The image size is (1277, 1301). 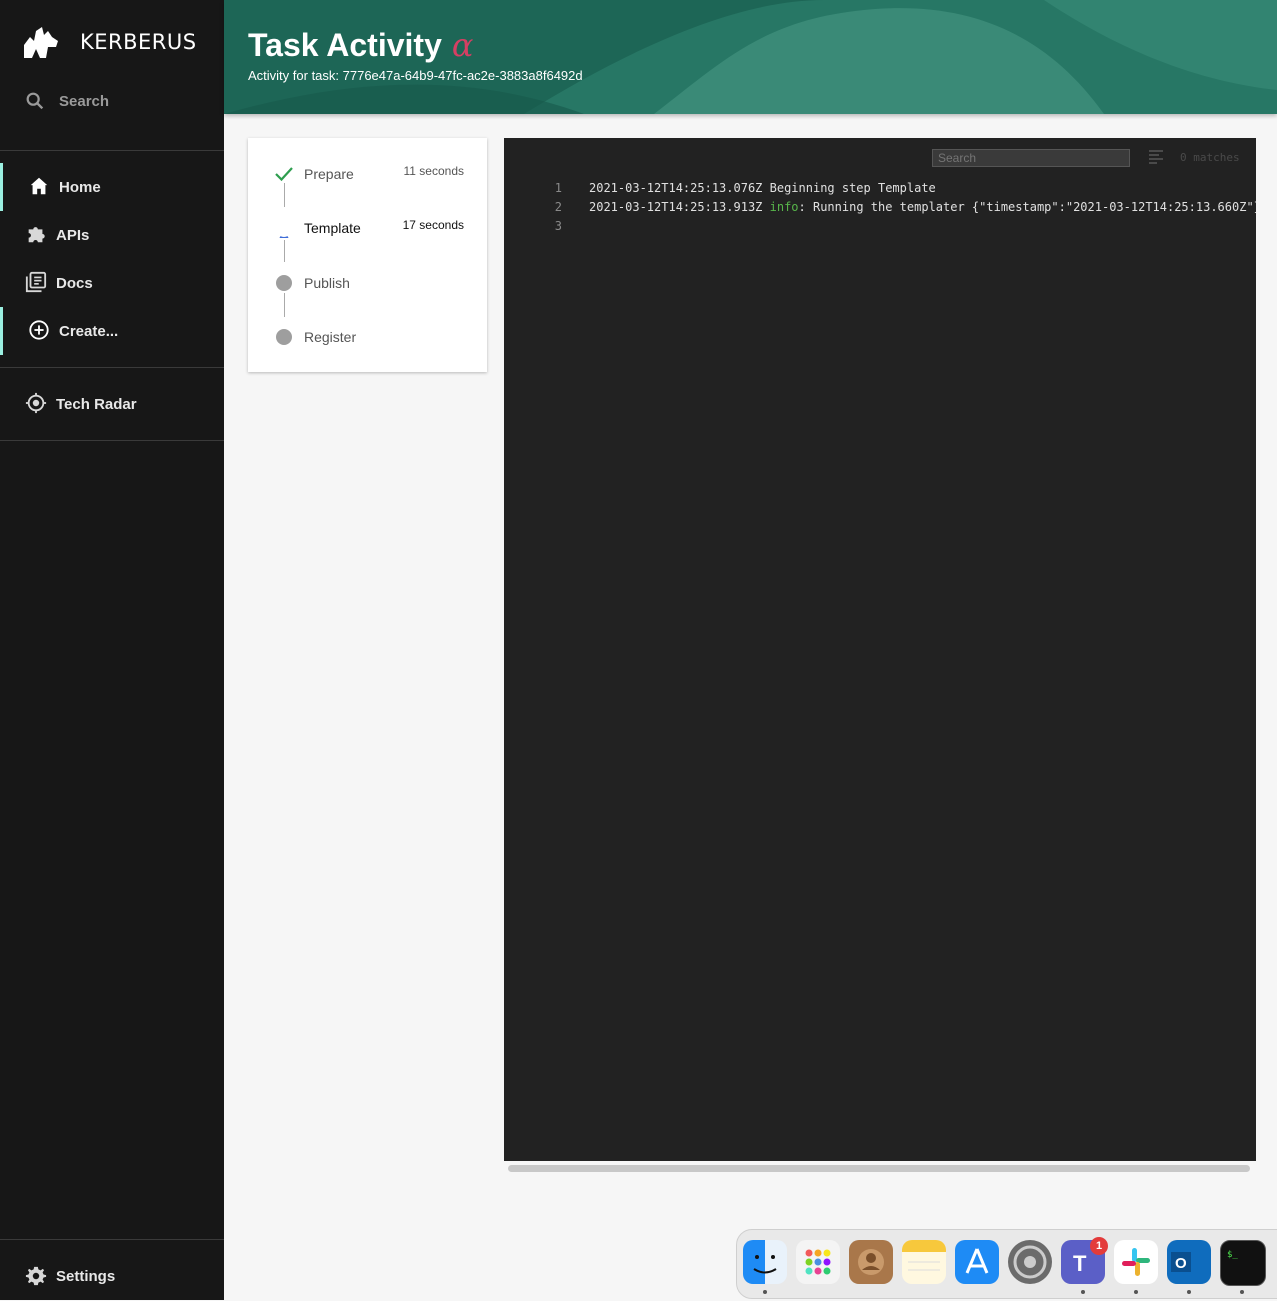 What do you see at coordinates (35, 101) in the screenshot?
I see `search-icon` at bounding box center [35, 101].